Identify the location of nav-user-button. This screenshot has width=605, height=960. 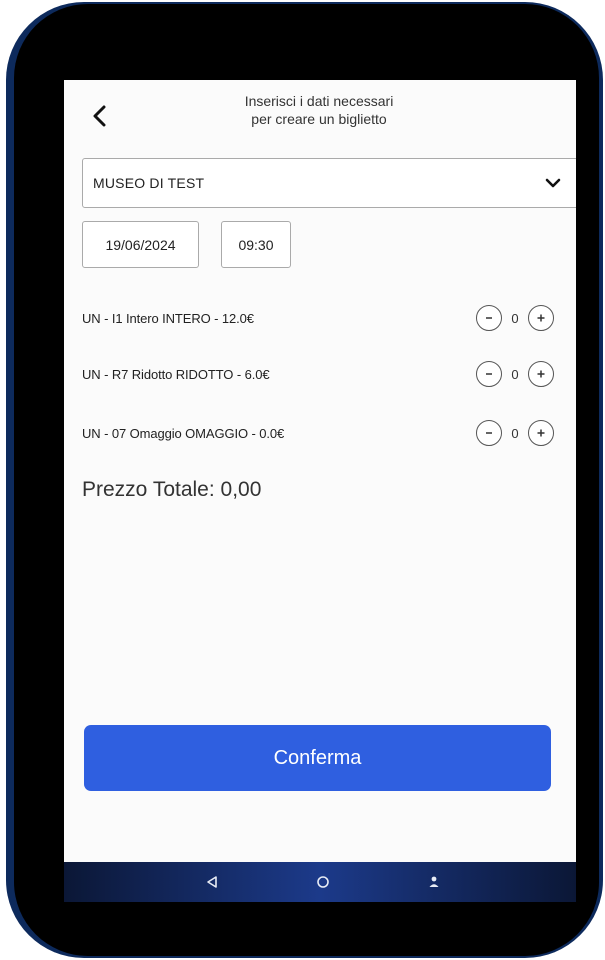
(434, 882).